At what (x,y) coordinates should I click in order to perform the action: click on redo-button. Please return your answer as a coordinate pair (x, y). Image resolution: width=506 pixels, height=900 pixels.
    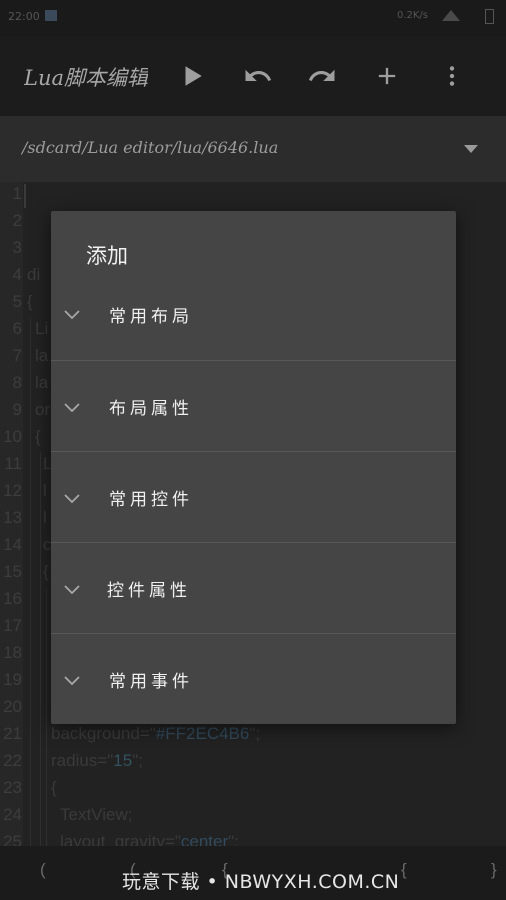
    Looking at the image, I should click on (322, 76).